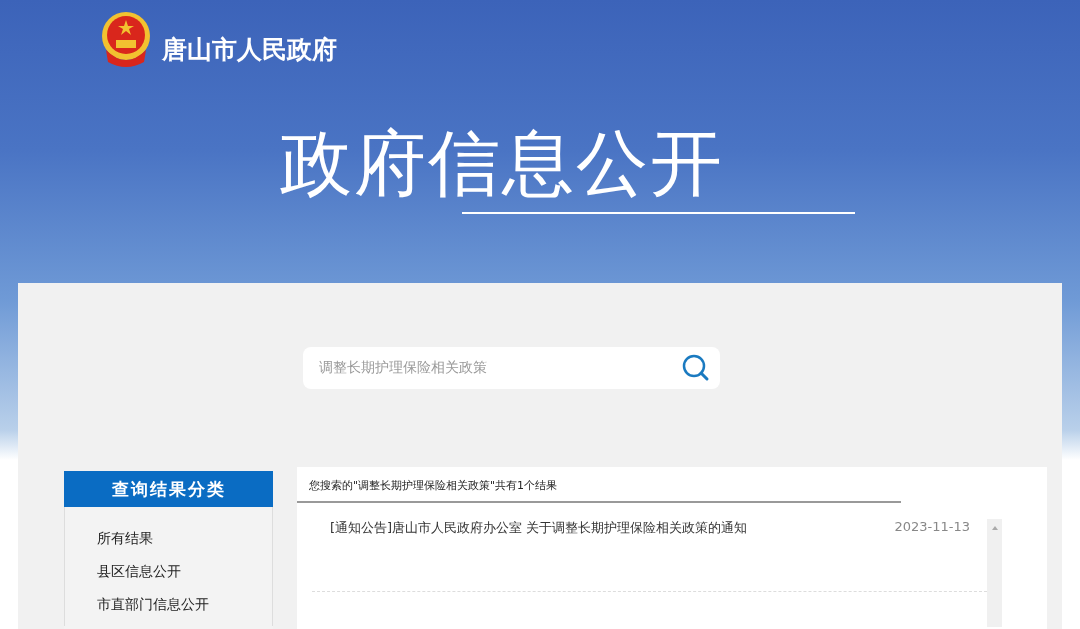  I want to click on result-summary: 您搜索的"调整长期护理保险相关政策"共有1个结果, so click(599, 485).